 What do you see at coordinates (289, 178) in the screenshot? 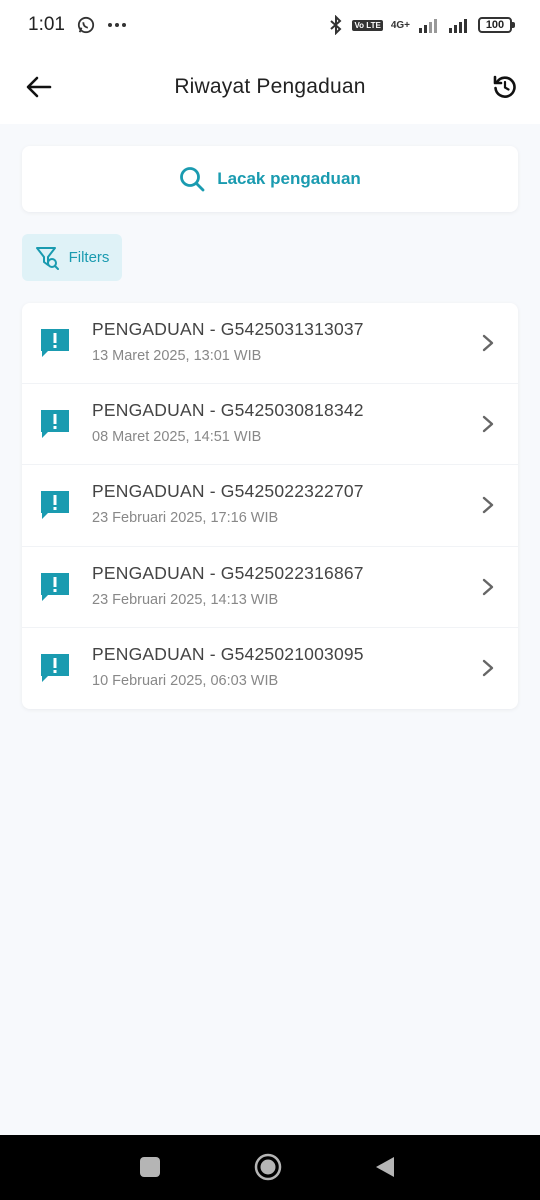
I see `track-complaint-label: Lacak pengaduan` at bounding box center [289, 178].